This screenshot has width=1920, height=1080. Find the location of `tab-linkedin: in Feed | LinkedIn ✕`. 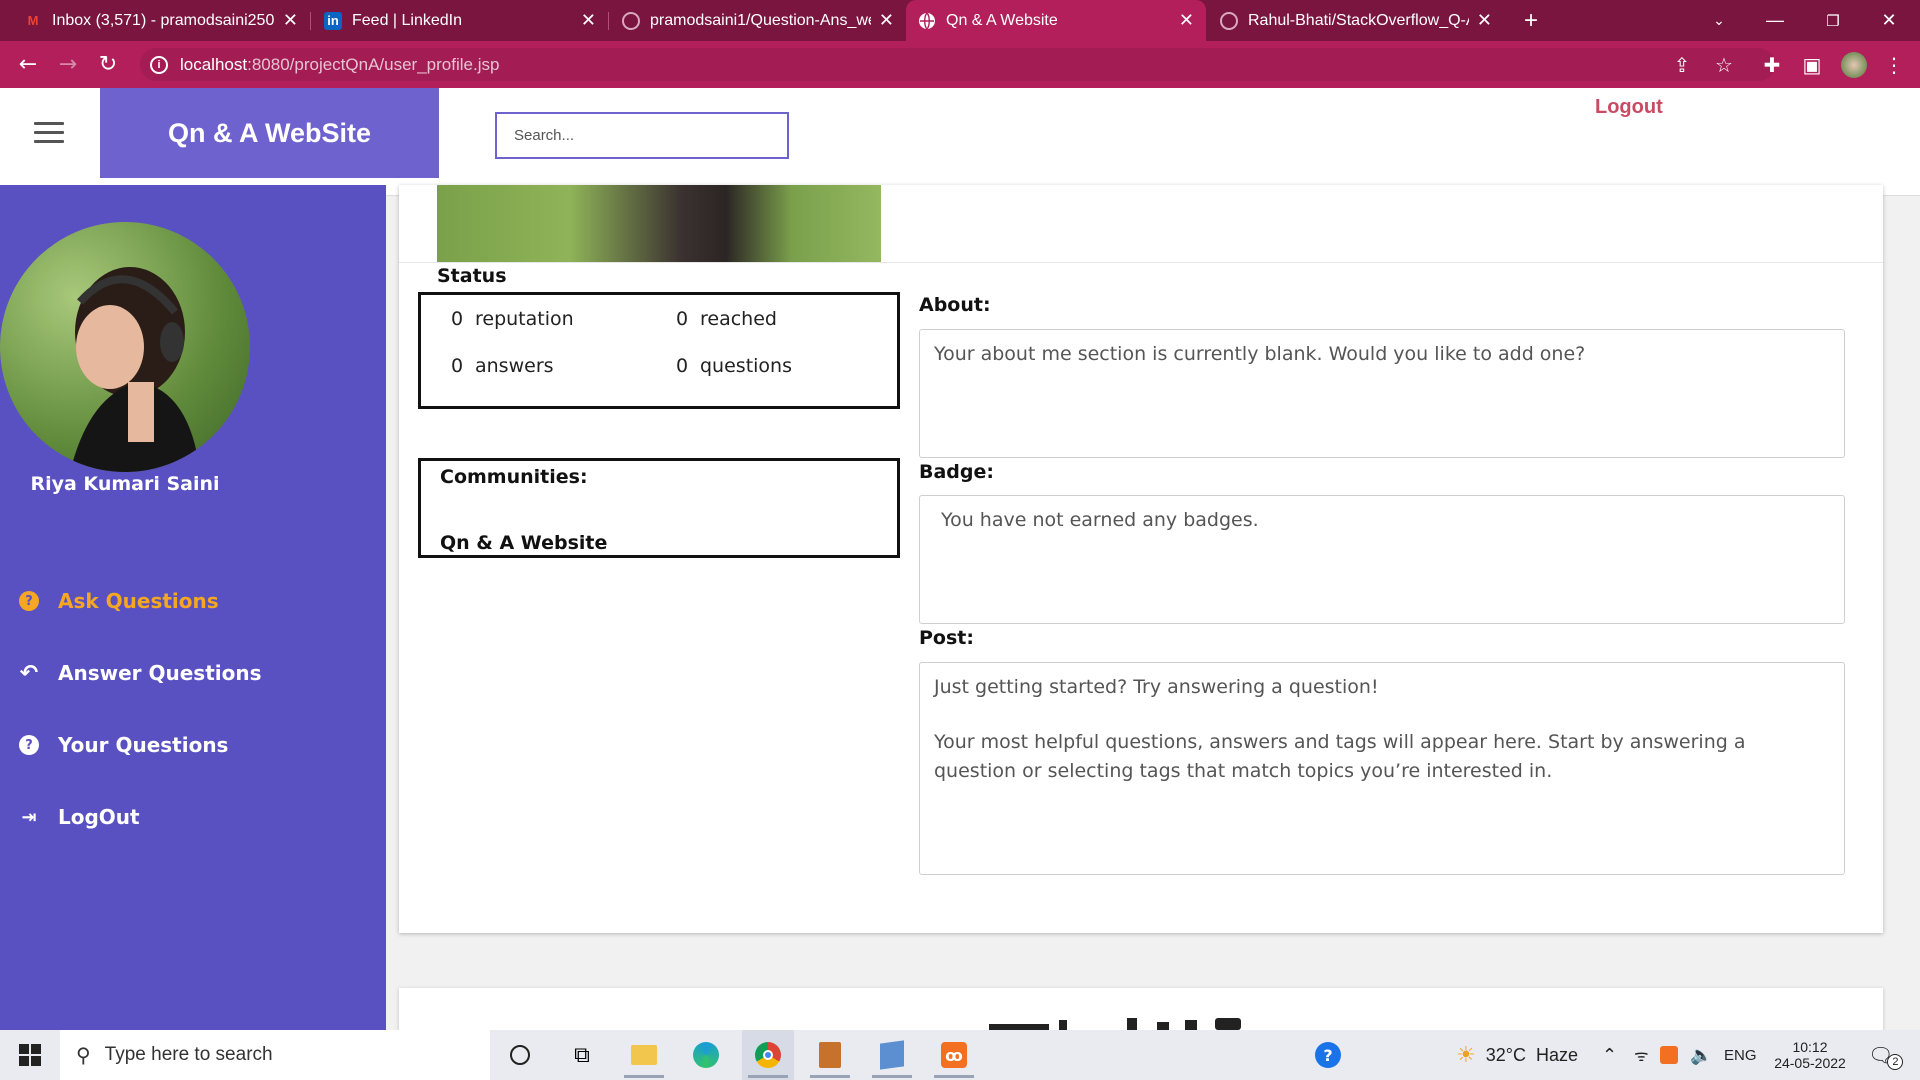

tab-linkedin: in Feed | LinkedIn ✕ is located at coordinates (460, 20).